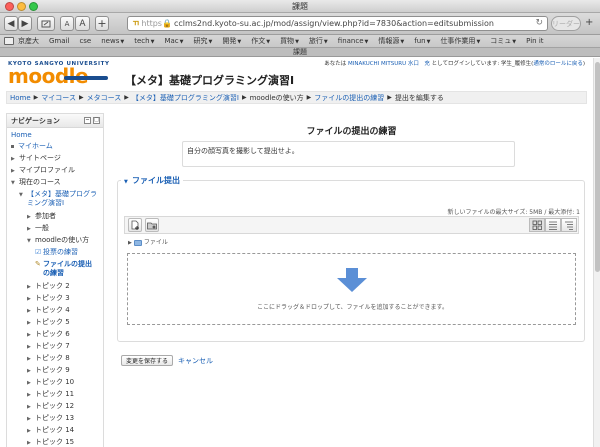  I want to click on nav-topic: ▶ トピック 13, so click(50, 419).